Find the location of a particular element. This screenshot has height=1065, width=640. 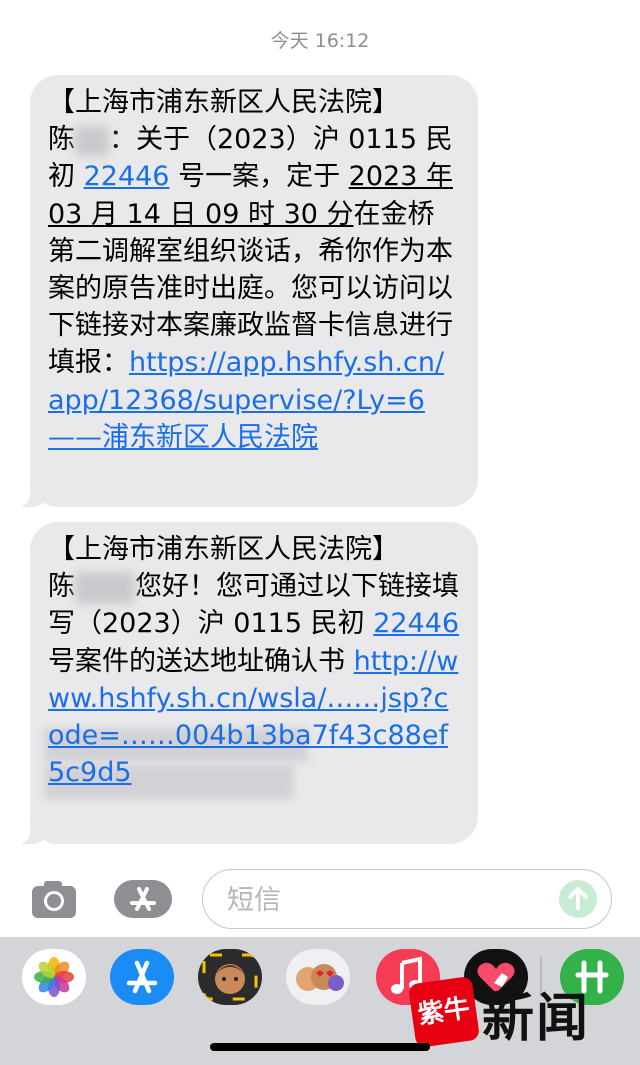

watermark-text: 新闻 is located at coordinates (536, 1018).